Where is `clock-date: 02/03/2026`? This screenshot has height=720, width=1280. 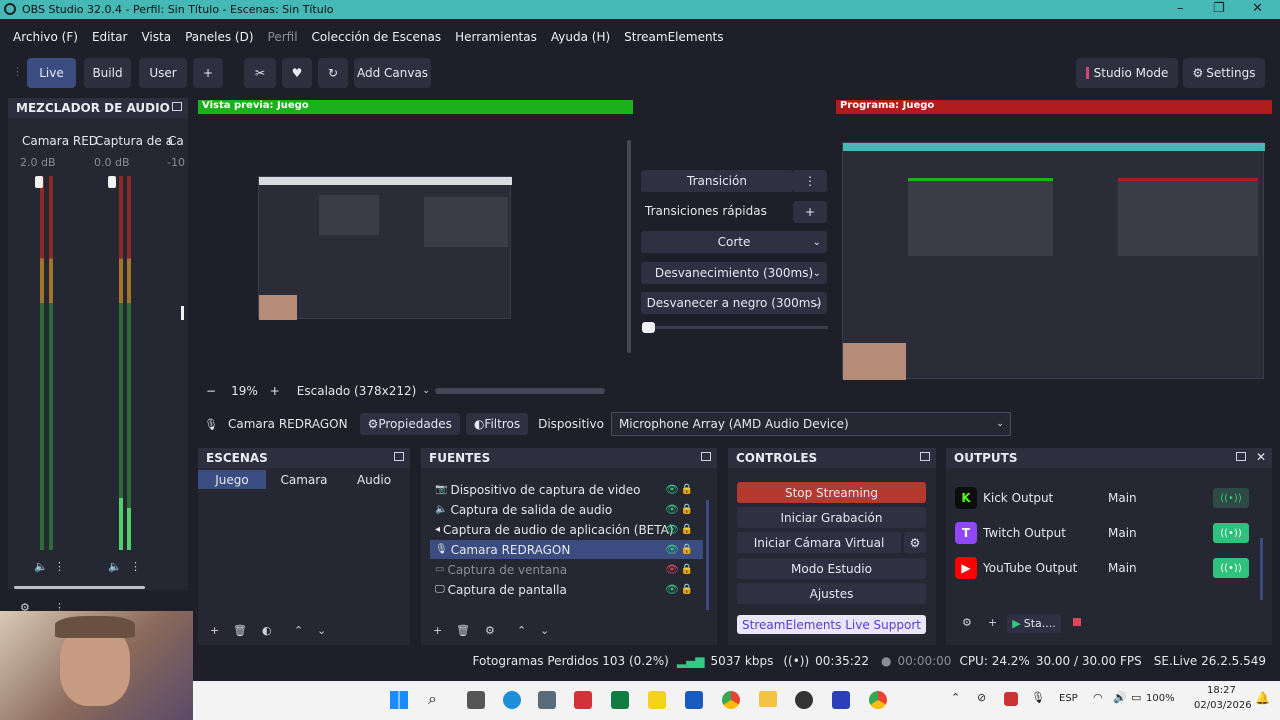 clock-date: 02/03/2026 is located at coordinates (1223, 705).